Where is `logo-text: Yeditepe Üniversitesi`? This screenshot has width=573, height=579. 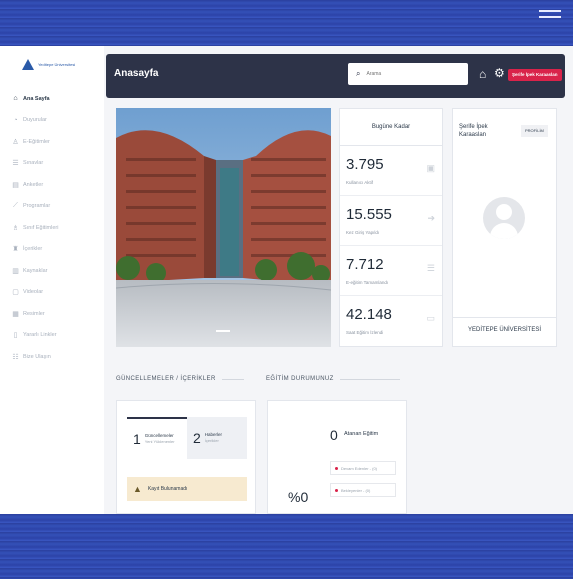 logo-text: Yeditepe Üniversitesi is located at coordinates (57, 64).